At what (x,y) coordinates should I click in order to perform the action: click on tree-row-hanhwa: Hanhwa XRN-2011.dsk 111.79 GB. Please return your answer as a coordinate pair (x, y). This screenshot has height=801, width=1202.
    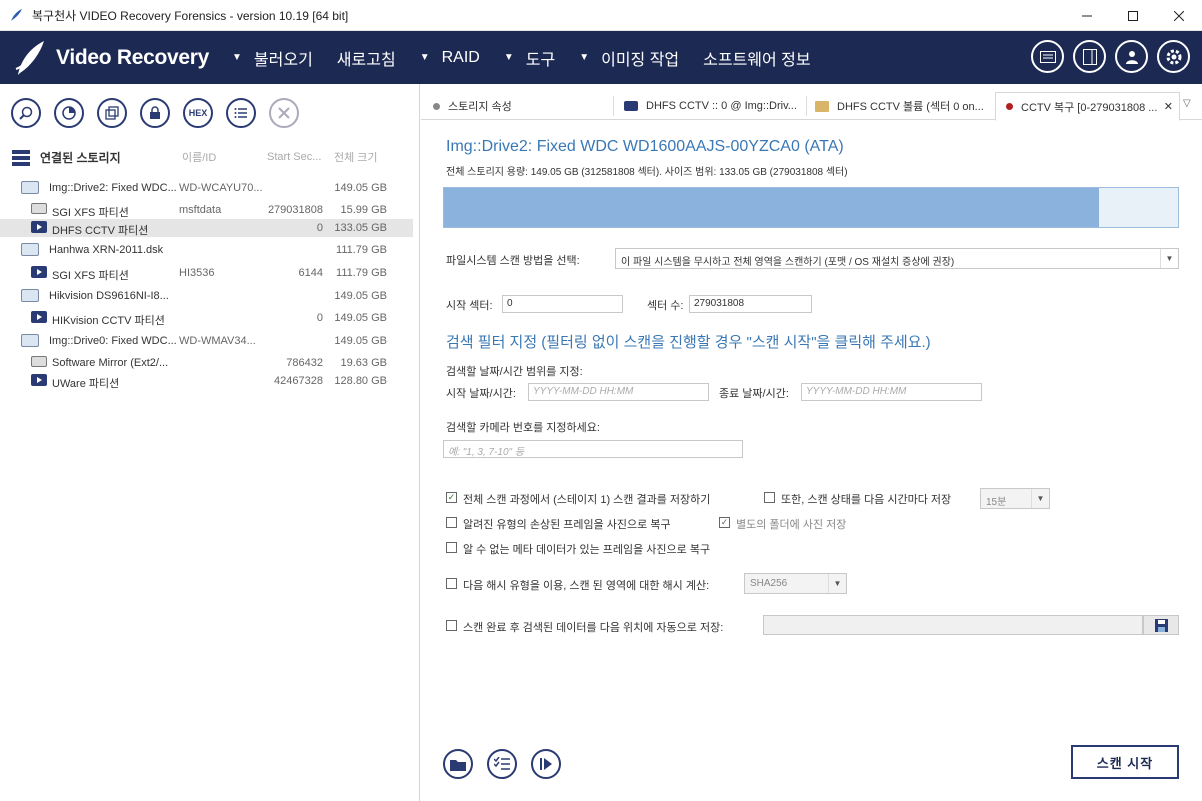
    Looking at the image, I should click on (206, 250).